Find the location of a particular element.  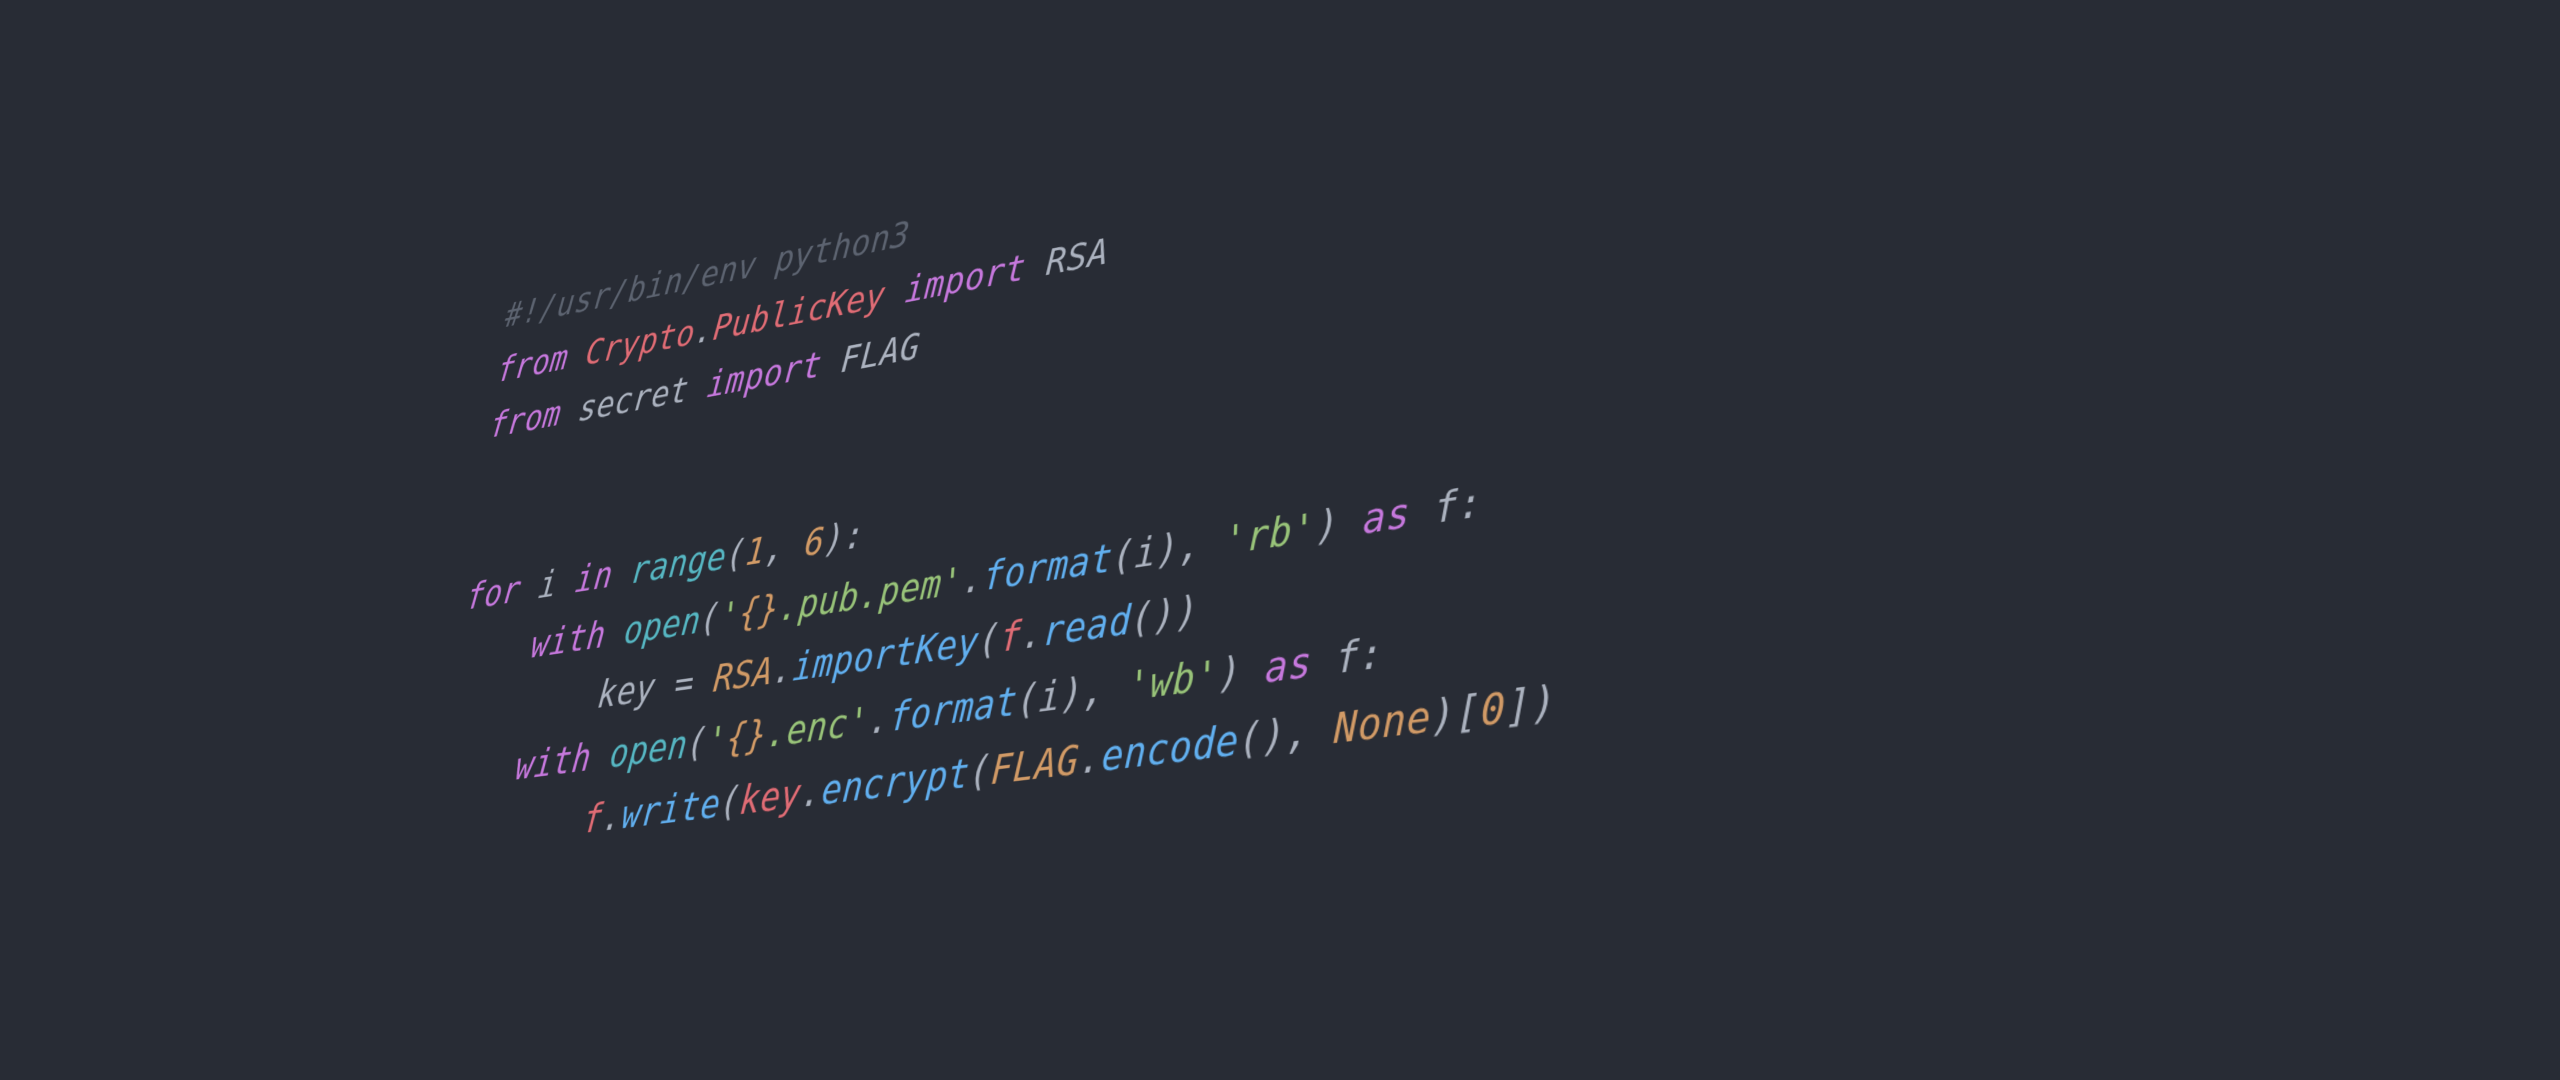

code-token: None is located at coordinates (1382, 723).